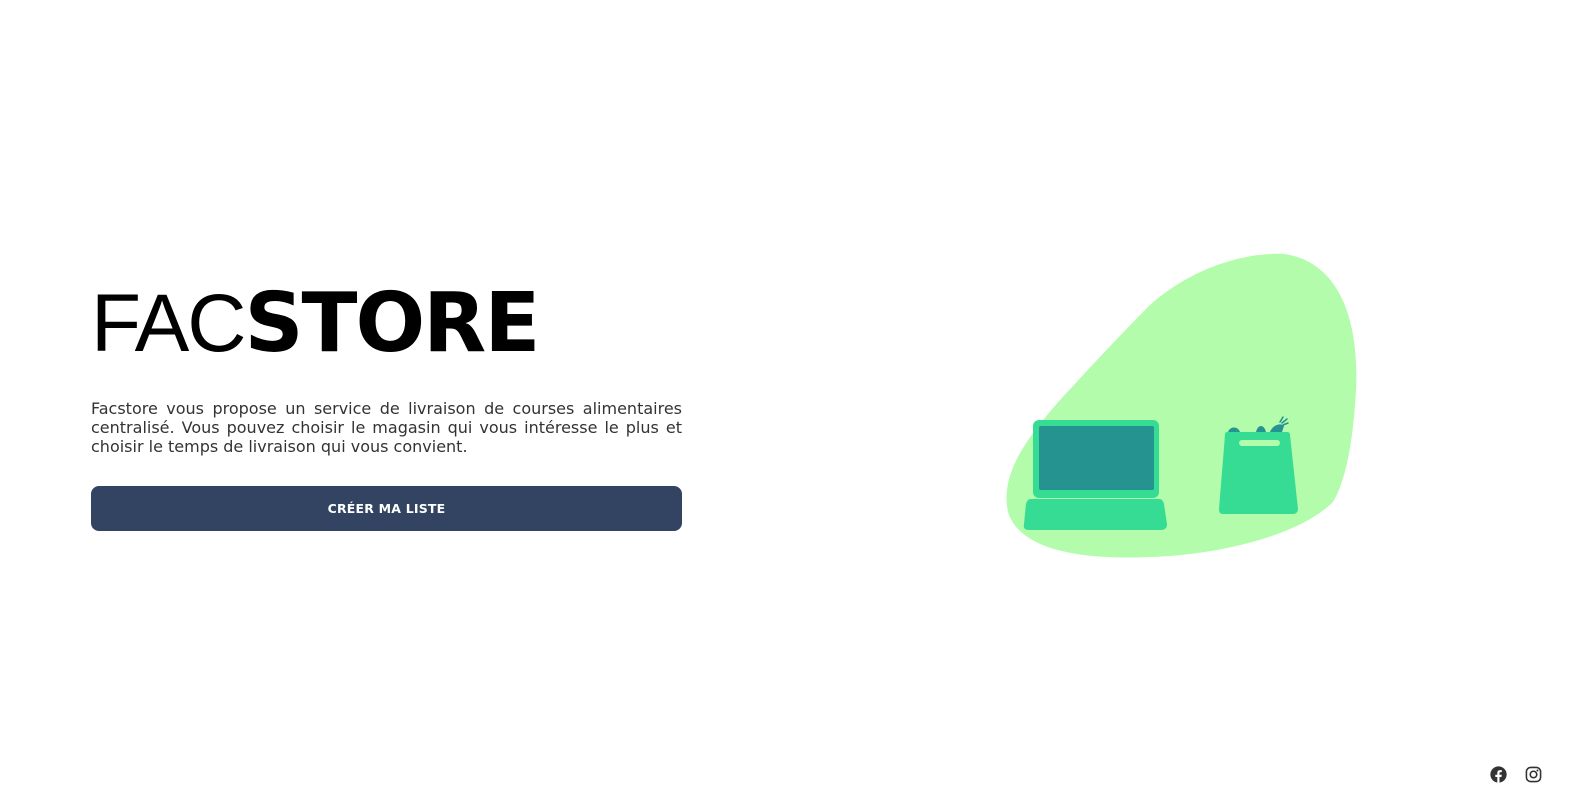  I want to click on brand-logo: FACSTORE, so click(386, 324).